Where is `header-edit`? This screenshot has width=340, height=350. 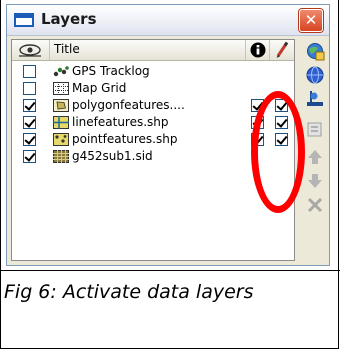
header-edit is located at coordinates (282, 50).